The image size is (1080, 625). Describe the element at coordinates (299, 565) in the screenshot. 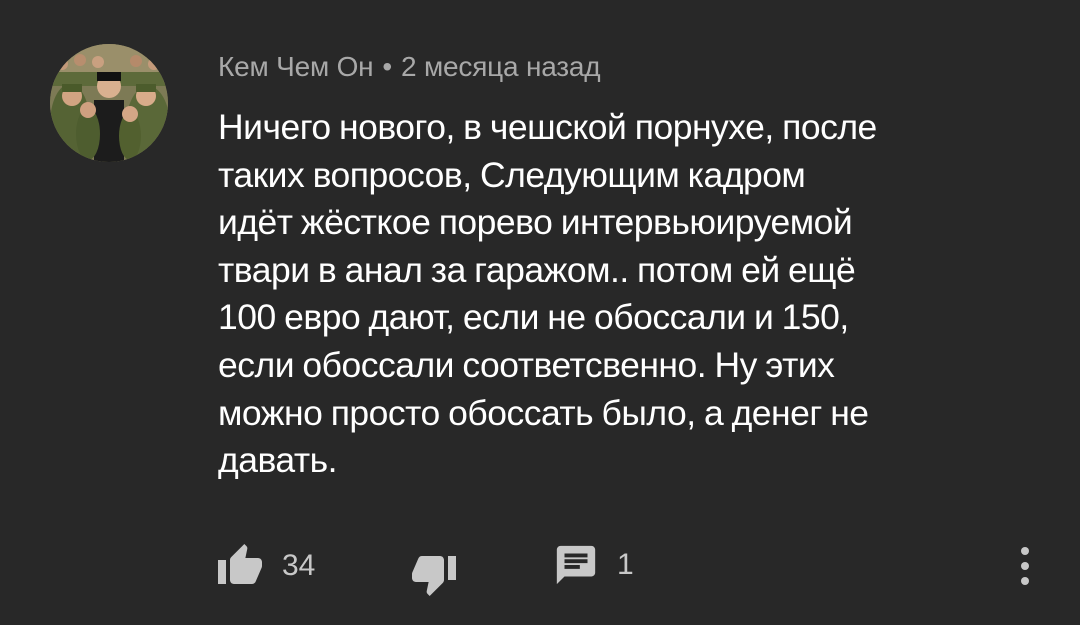

I see `like-count: 34` at that location.